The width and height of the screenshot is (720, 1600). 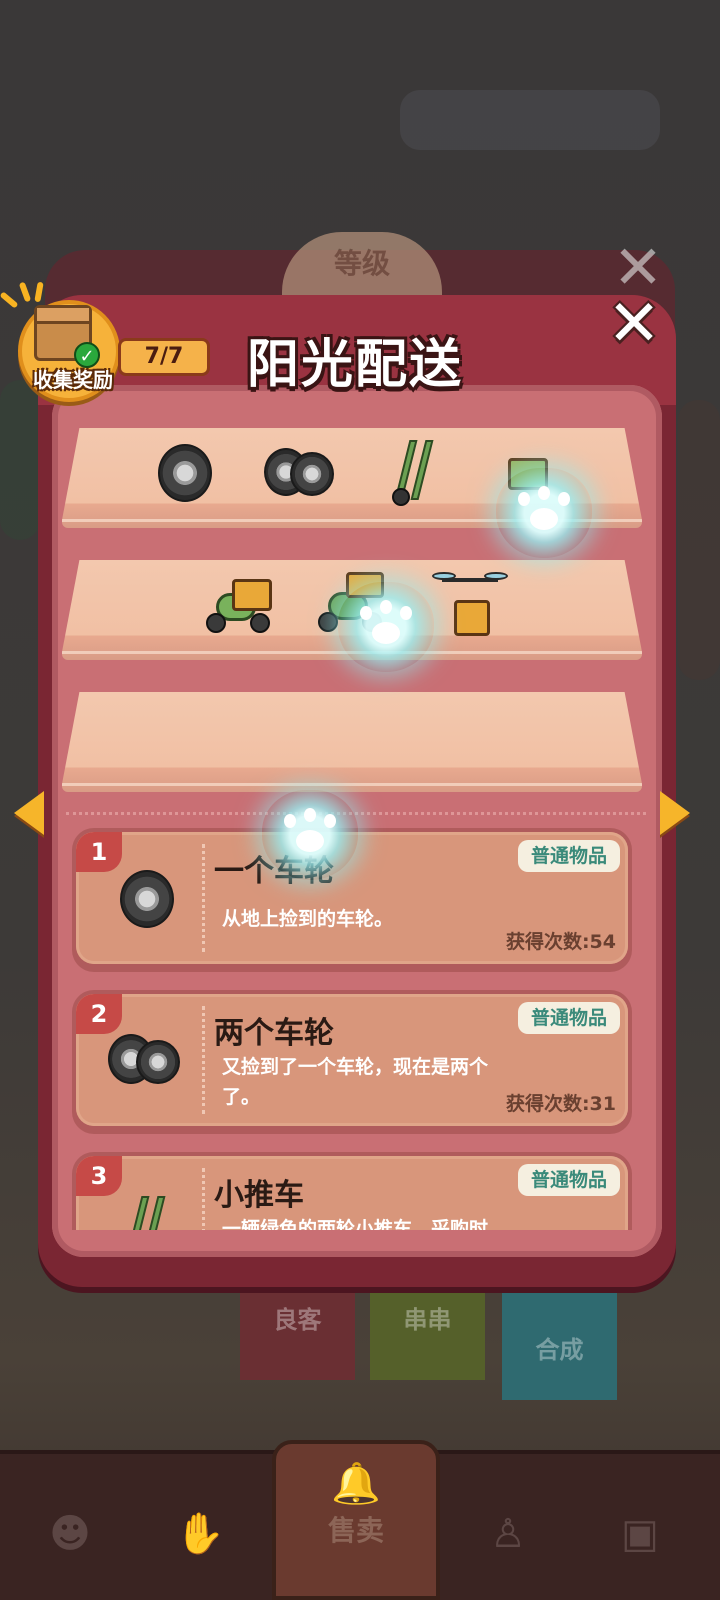 I want to click on background-blur, so click(x=530, y=120).